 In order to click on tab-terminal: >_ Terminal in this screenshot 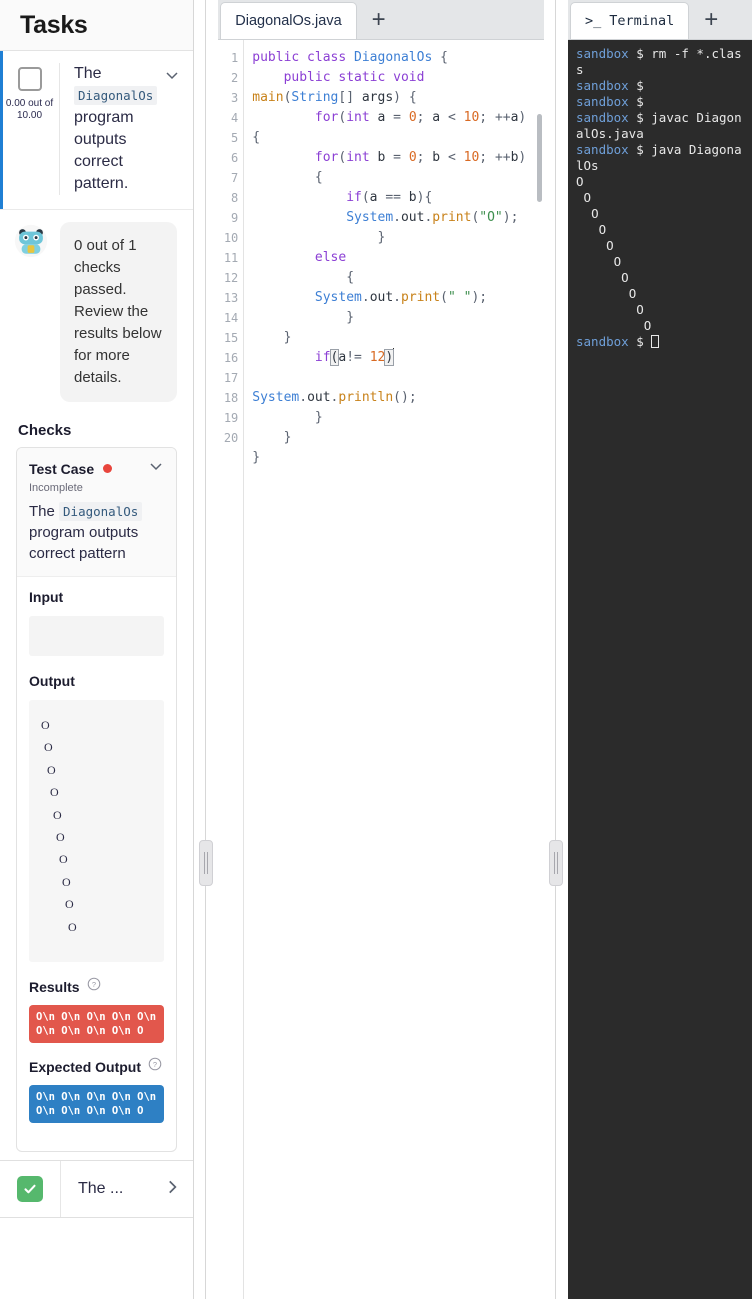, I will do `click(630, 20)`.